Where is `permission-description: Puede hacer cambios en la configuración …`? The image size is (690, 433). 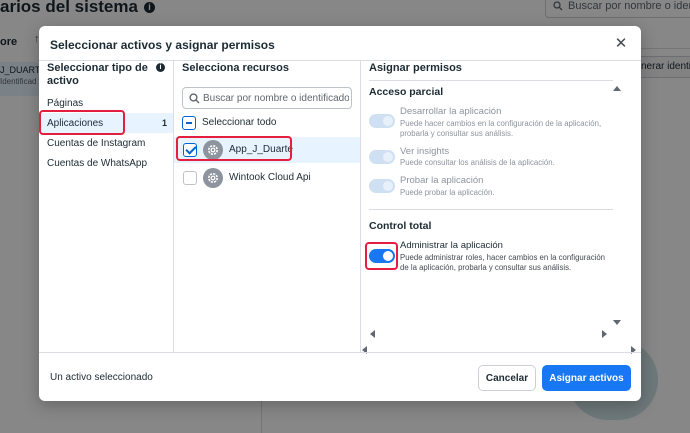
permission-description: Puede hacer cambios en la configuración … is located at coordinates (501, 128).